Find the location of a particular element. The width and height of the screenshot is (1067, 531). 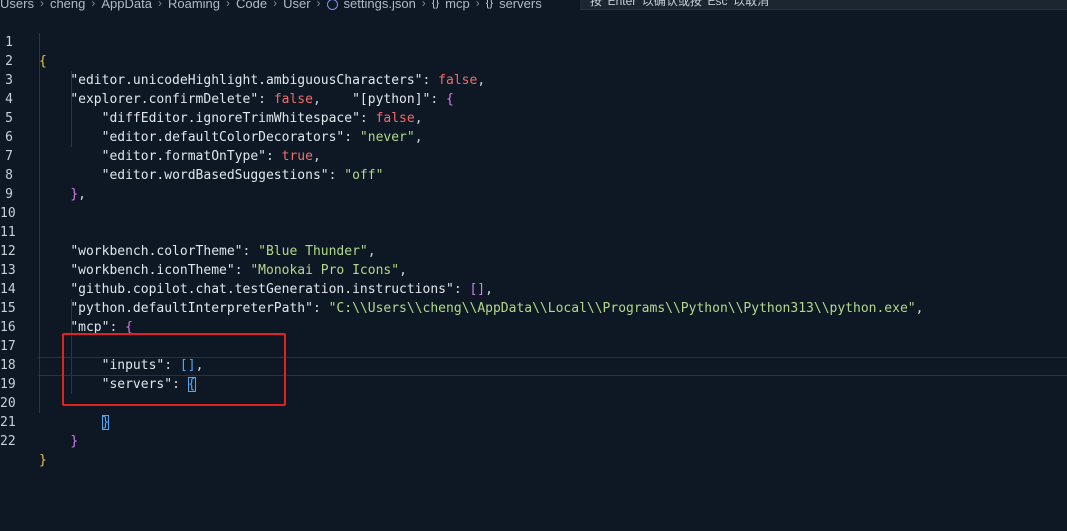

code-line: 9 is located at coordinates (533, 184).